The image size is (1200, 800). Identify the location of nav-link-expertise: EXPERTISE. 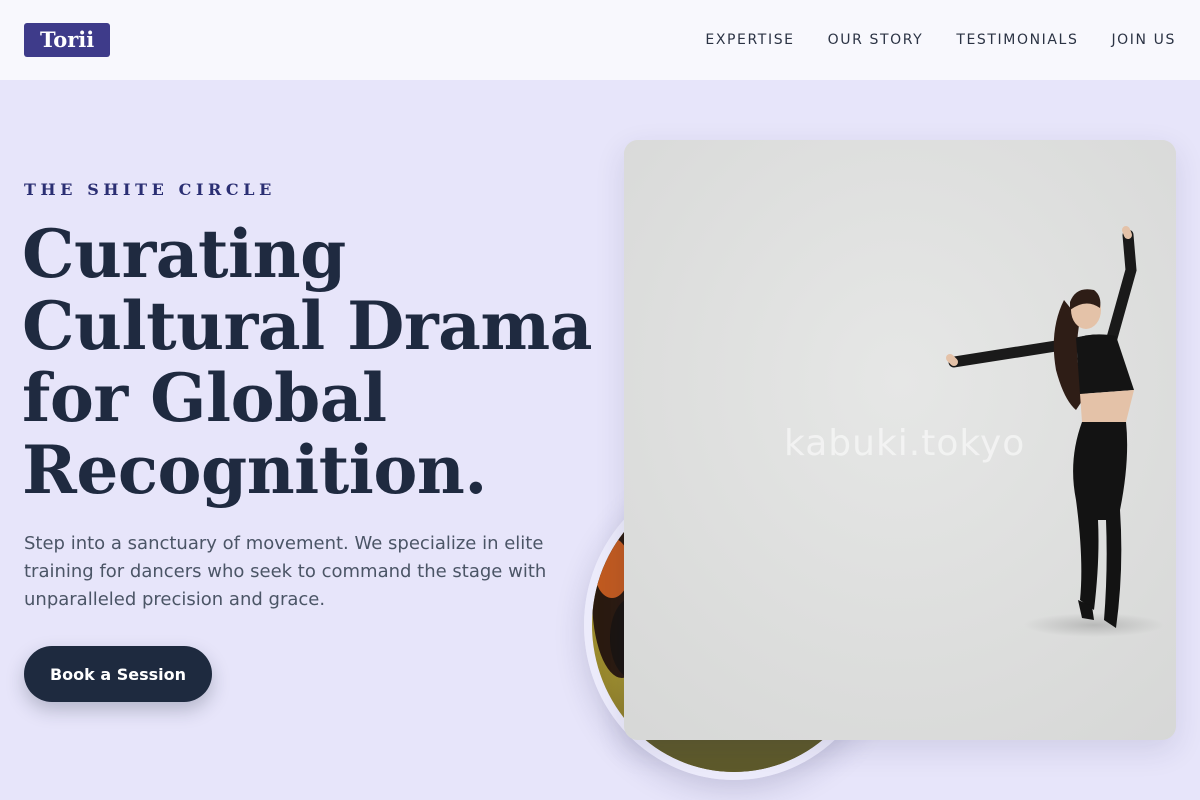
(749, 40).